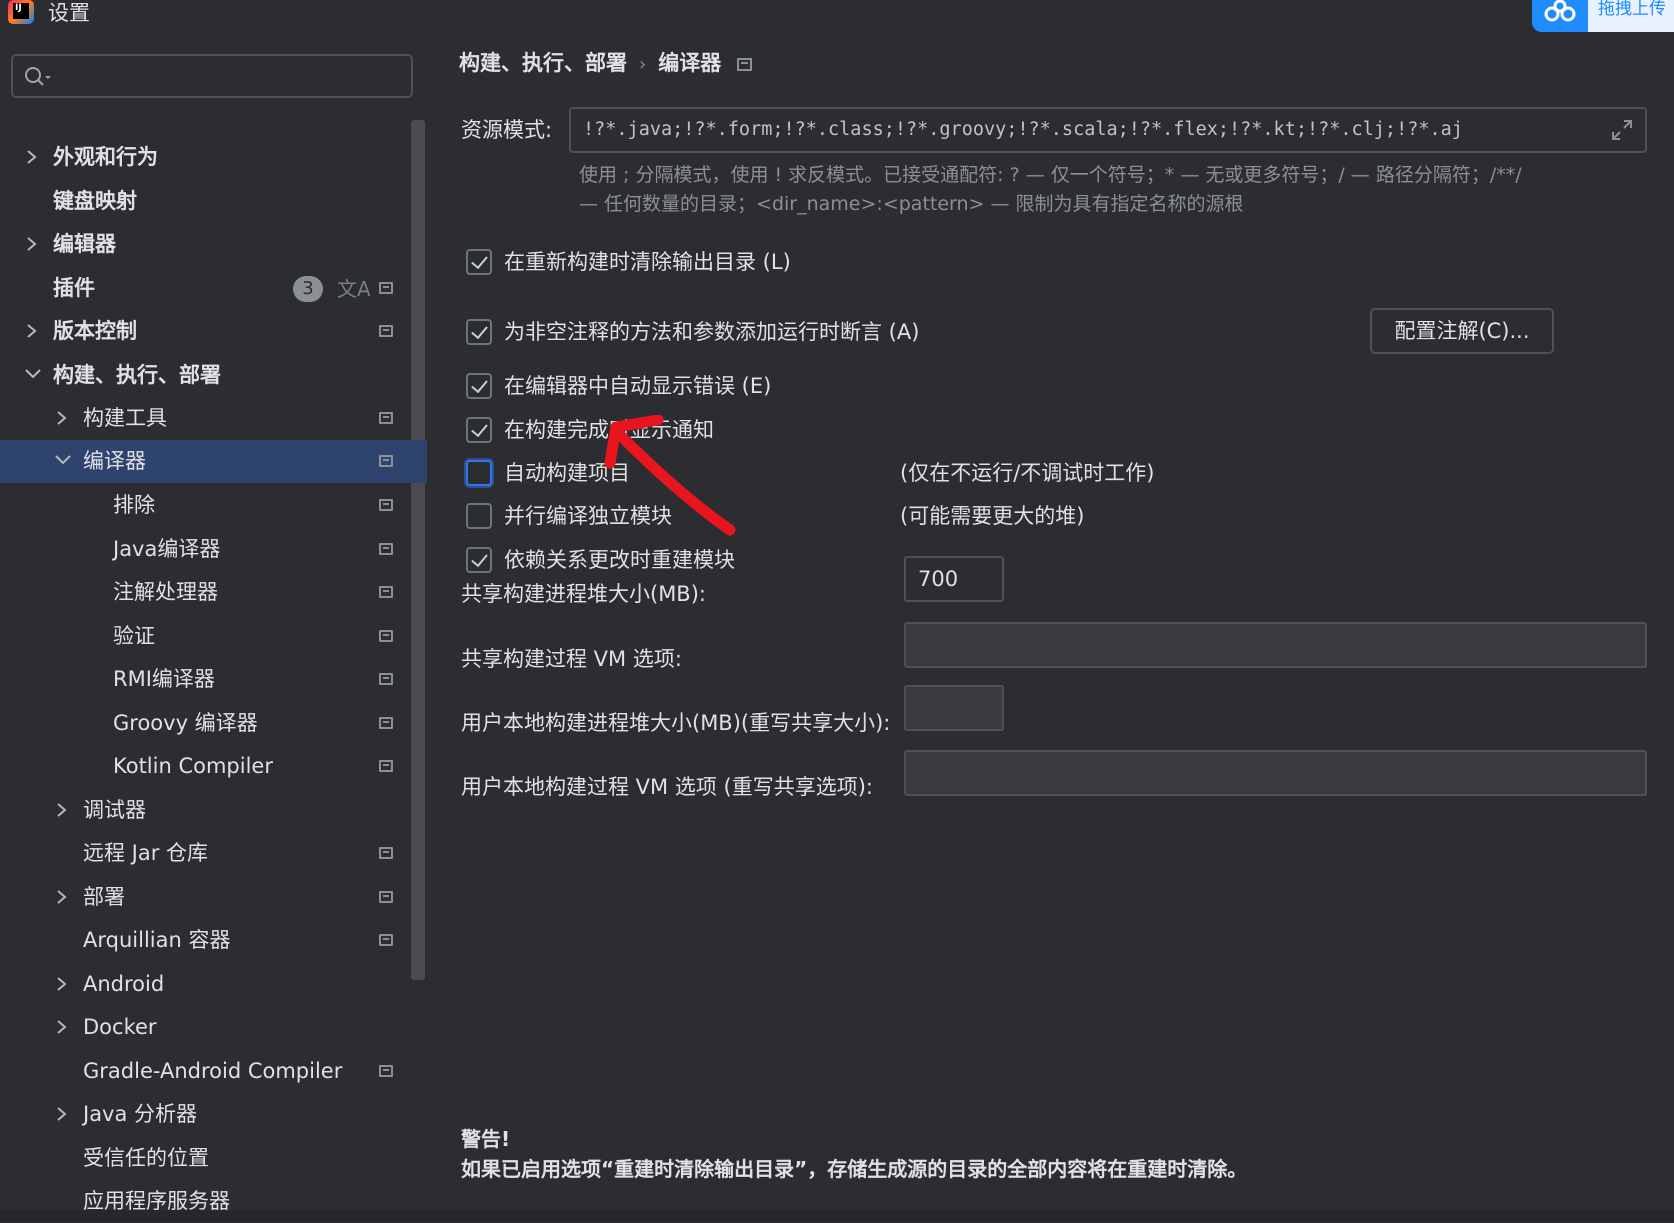 The height and width of the screenshot is (1223, 1674). Describe the element at coordinates (213, 723) in the screenshot. I see `tree-item-groovy-compiler: Groovy 编译器` at that location.